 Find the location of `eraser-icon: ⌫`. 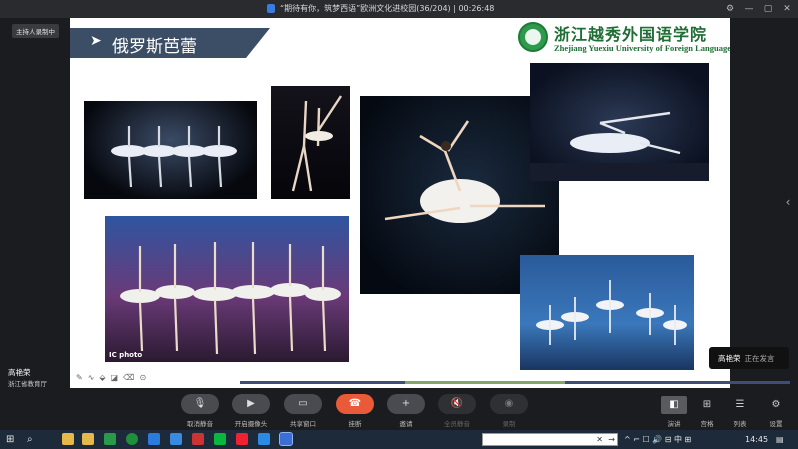

eraser-icon: ⌫ is located at coordinates (128, 377).